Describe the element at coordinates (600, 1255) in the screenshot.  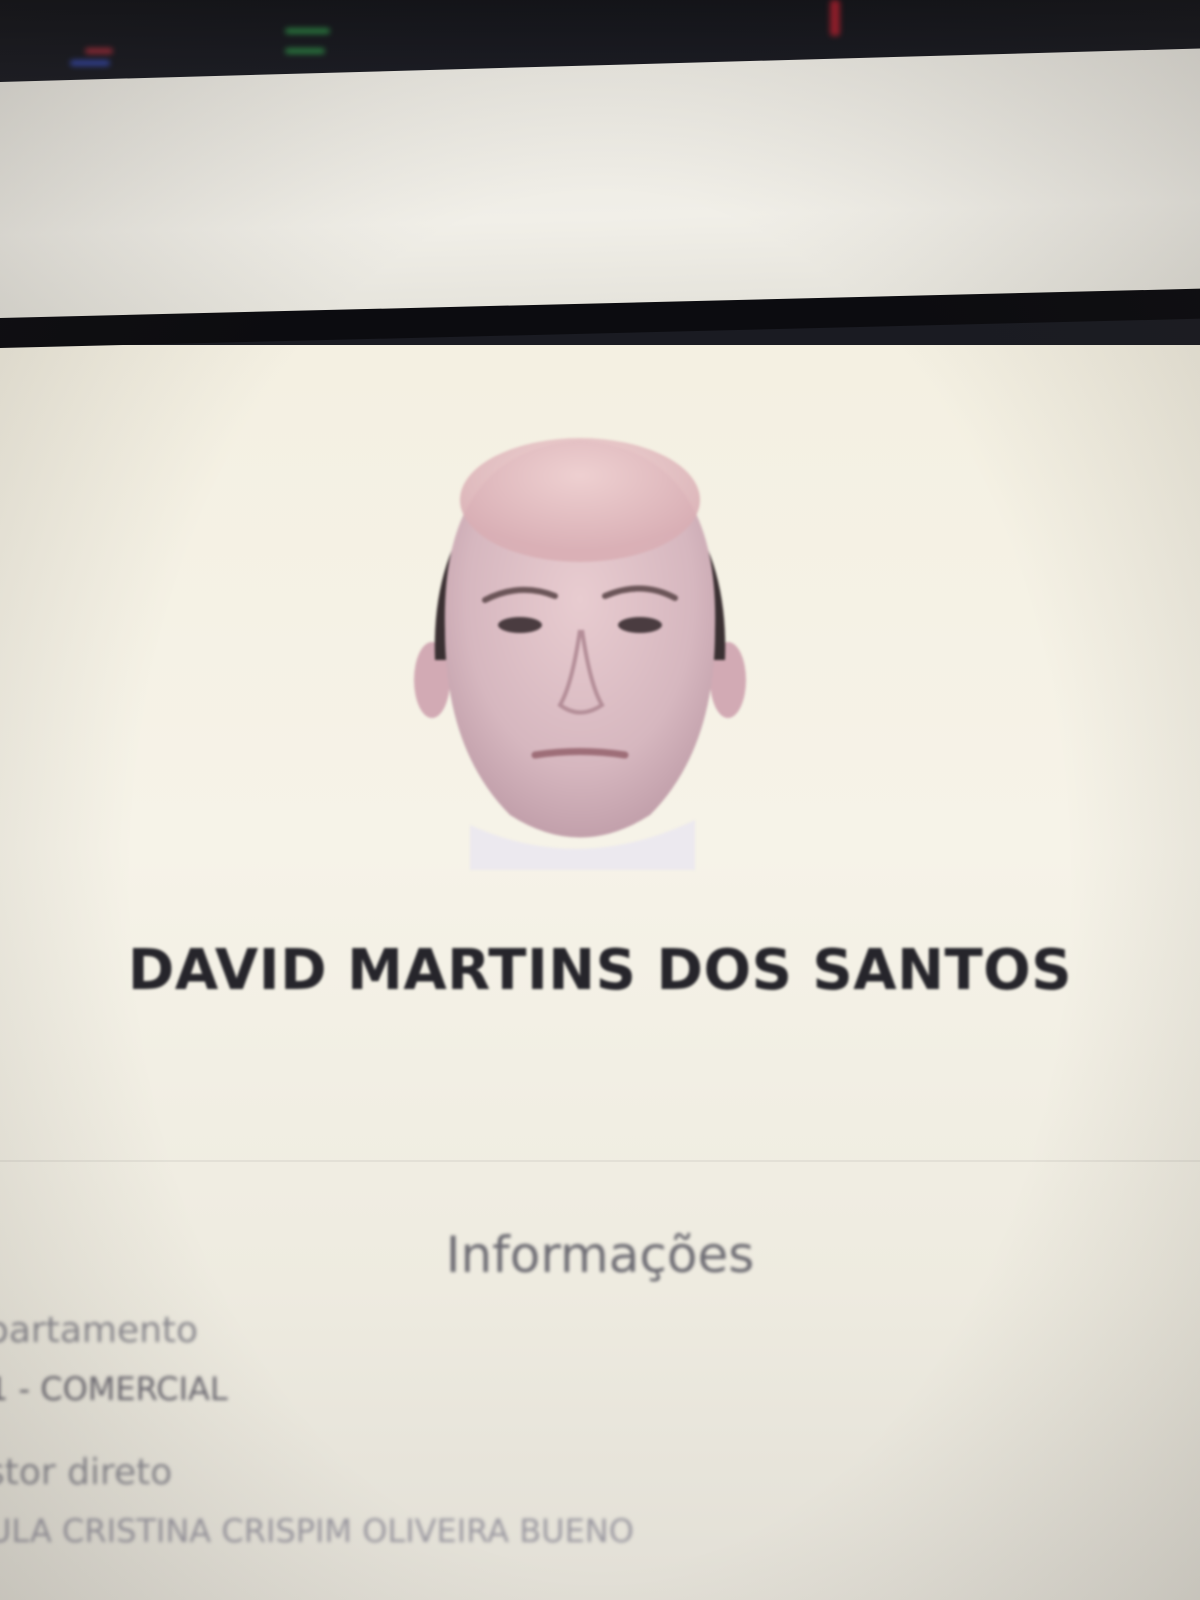
I see `info-section-title: Informações` at that location.